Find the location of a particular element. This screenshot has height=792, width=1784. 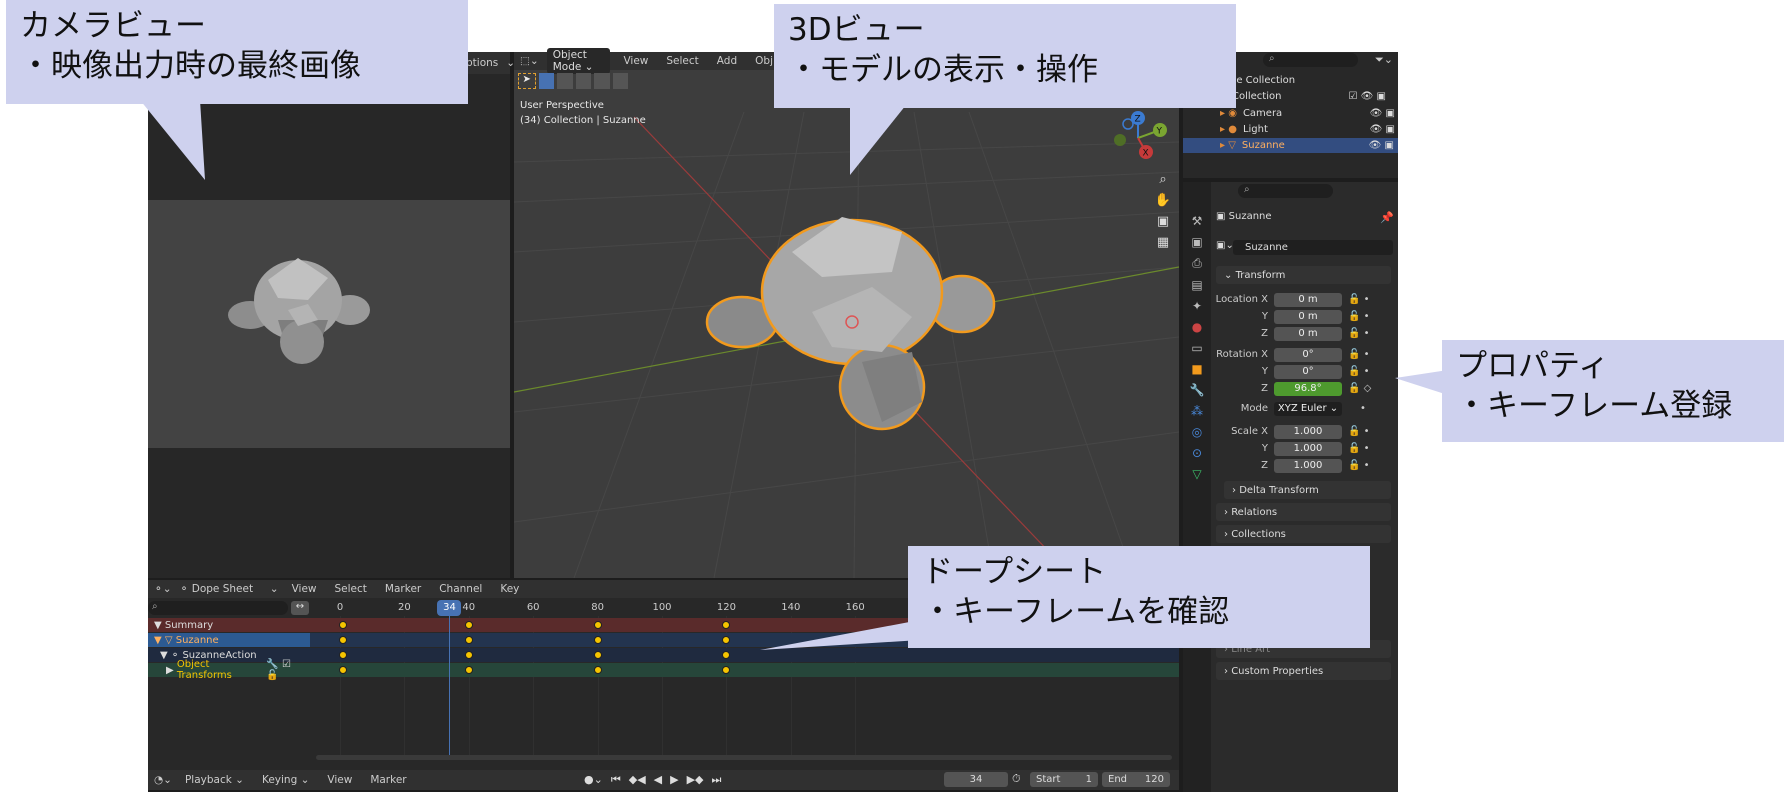

callout-dope-title: ドープシート is located at coordinates (1014, 572).